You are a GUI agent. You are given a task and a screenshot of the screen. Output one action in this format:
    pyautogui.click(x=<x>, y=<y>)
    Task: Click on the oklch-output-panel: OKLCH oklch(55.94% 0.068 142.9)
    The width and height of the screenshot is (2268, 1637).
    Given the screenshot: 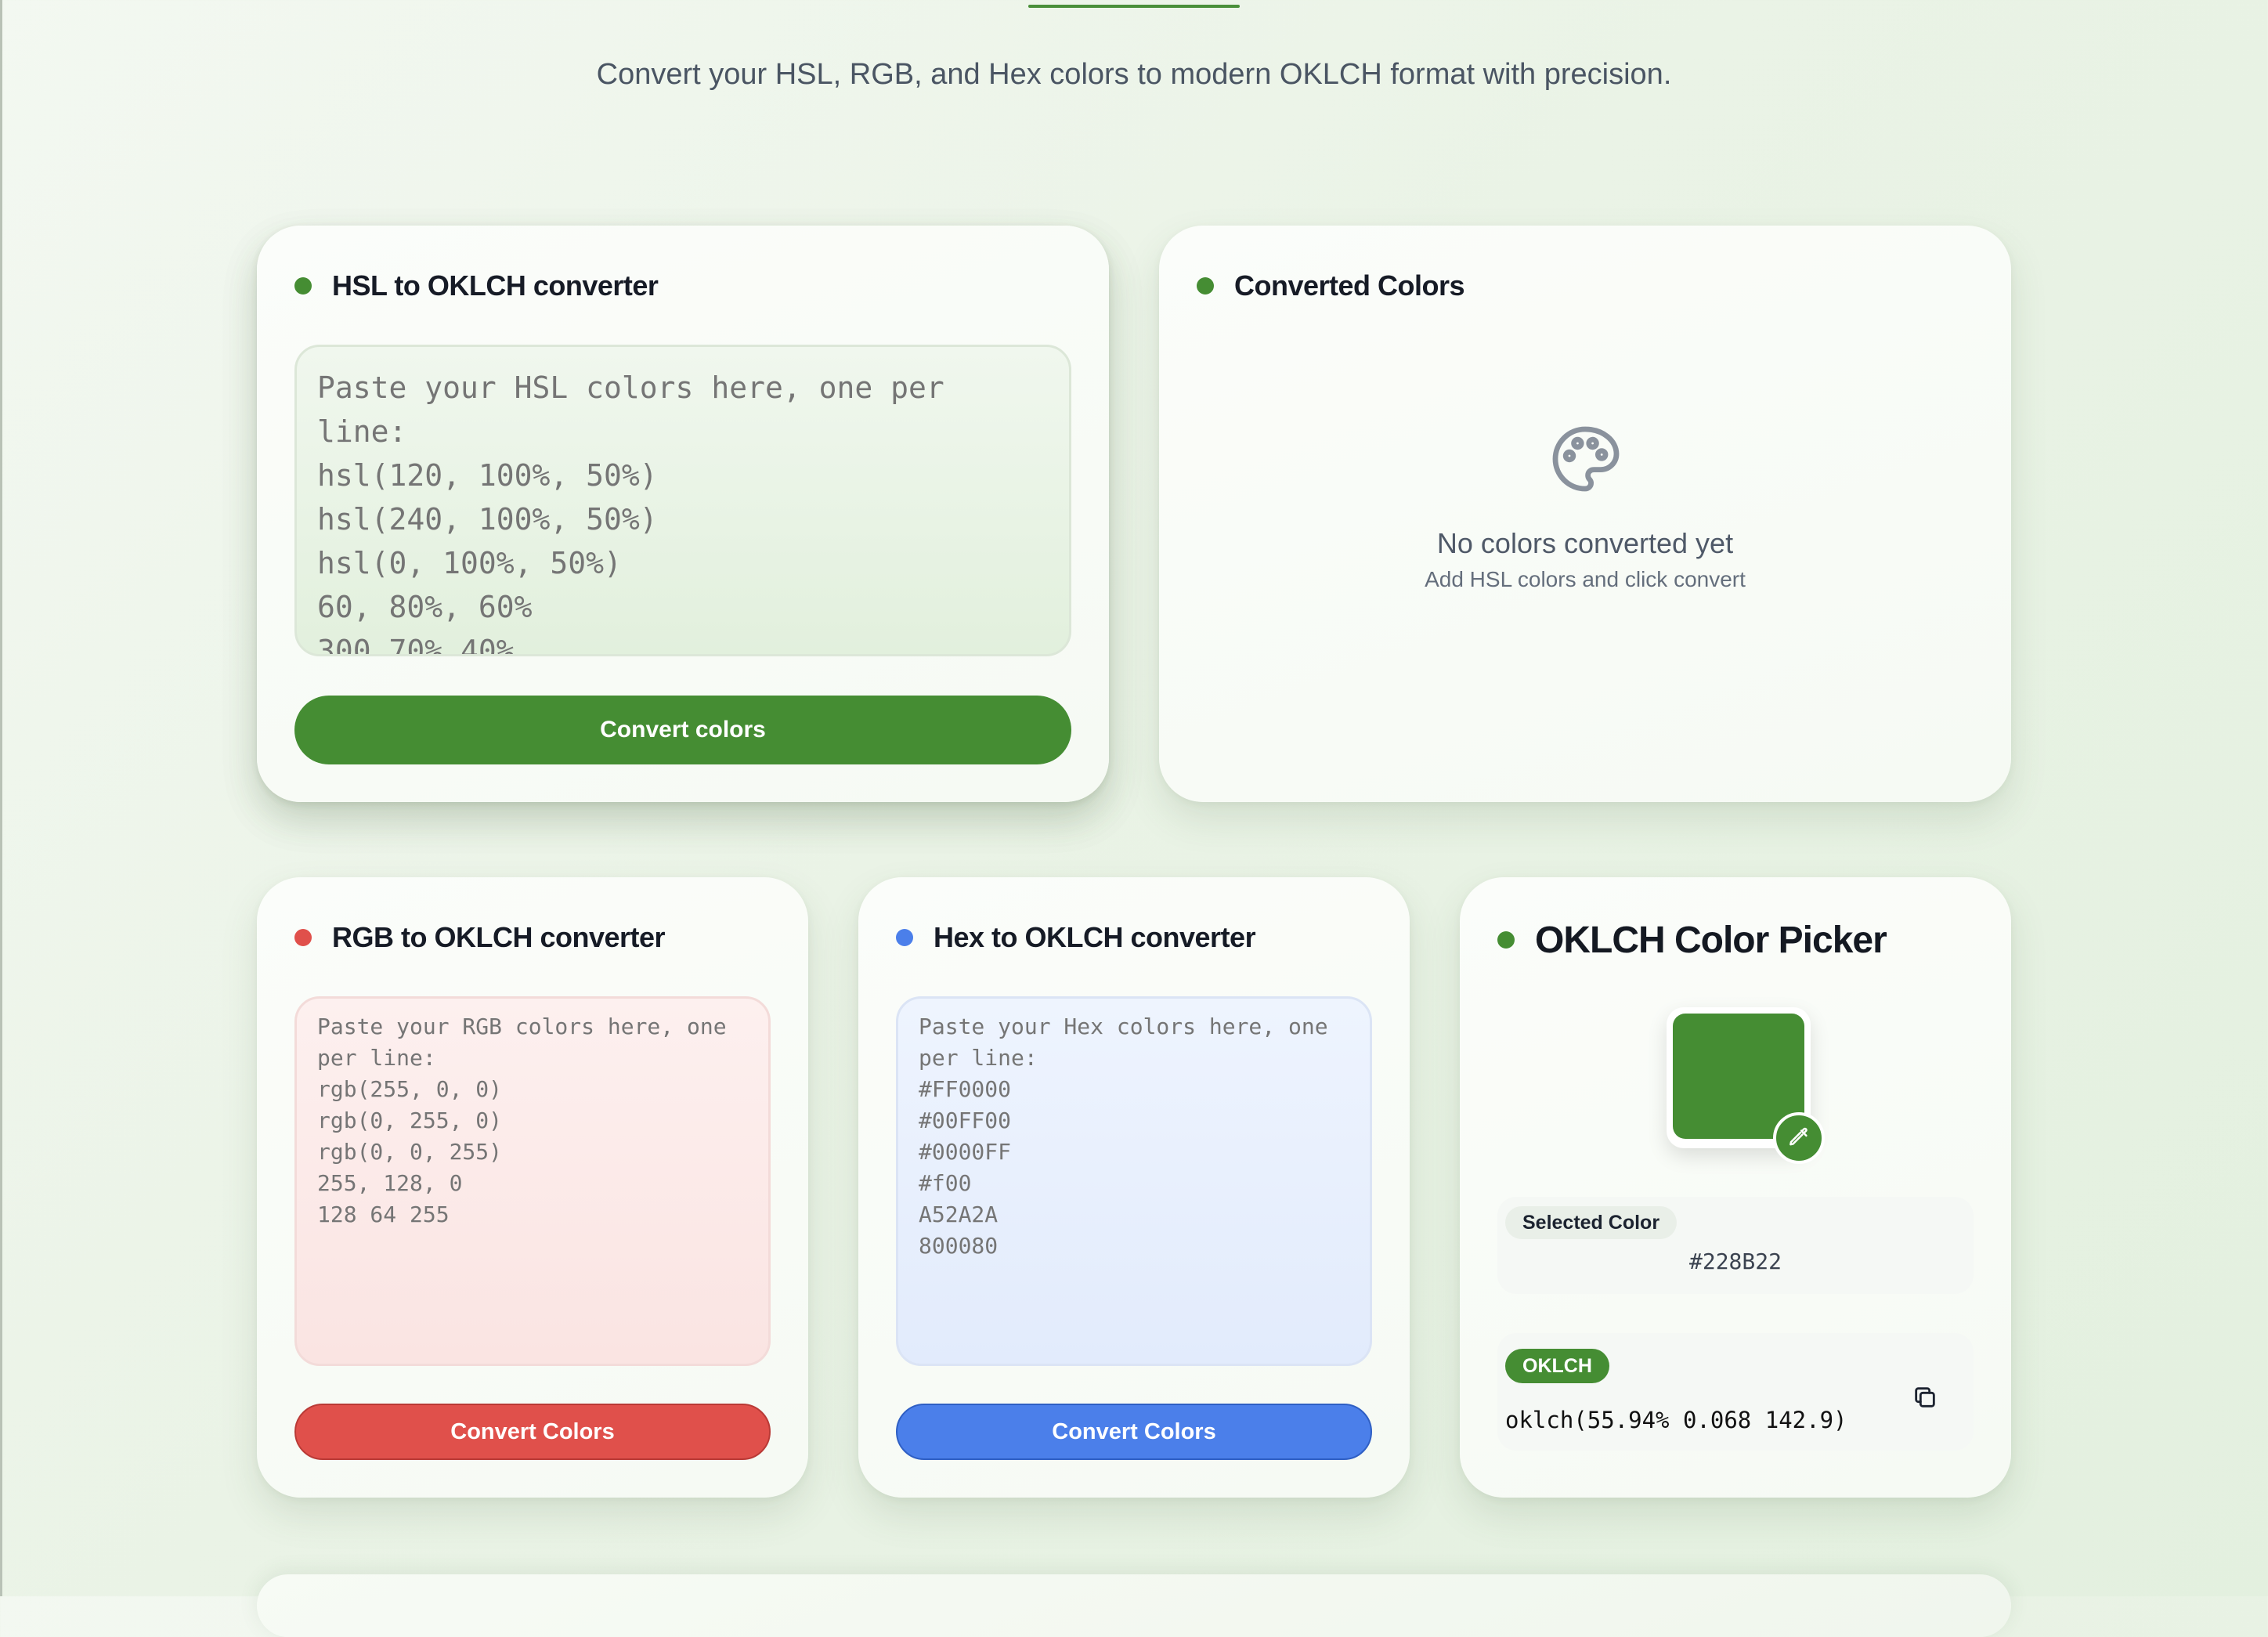 What is the action you would take?
    pyautogui.click(x=1735, y=1392)
    